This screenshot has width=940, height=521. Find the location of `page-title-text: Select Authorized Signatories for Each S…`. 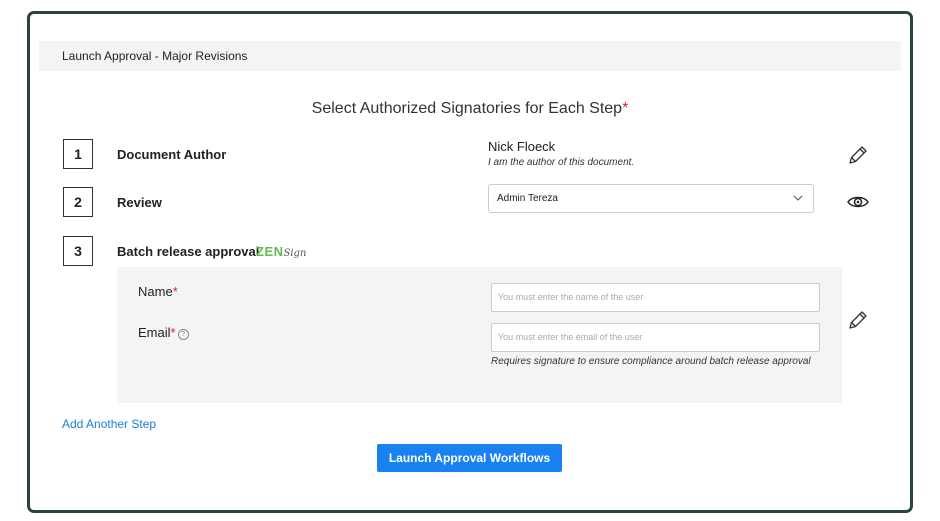

page-title-text: Select Authorized Signatories for Each S… is located at coordinates (467, 108).